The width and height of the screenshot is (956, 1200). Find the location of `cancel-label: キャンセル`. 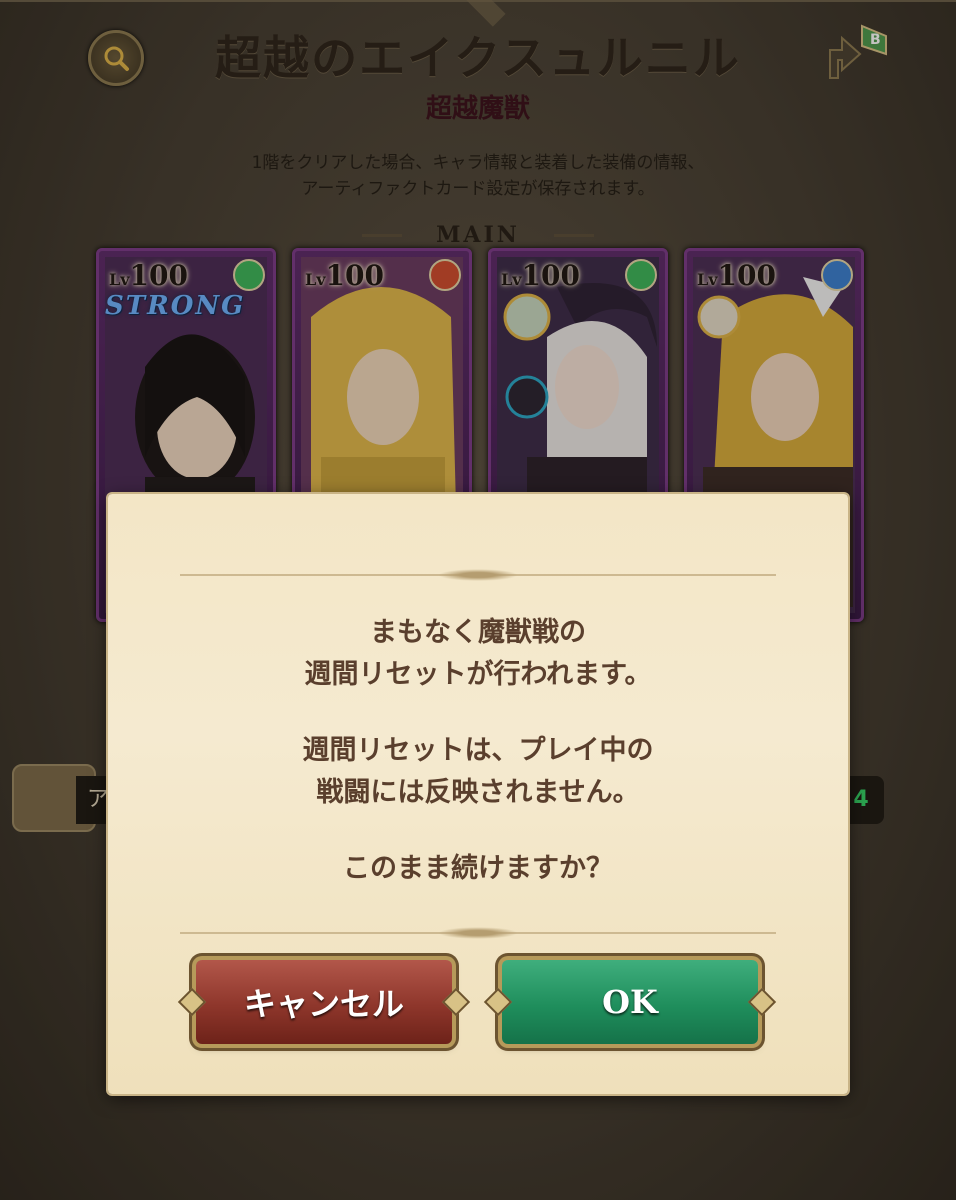

cancel-label: キャンセル is located at coordinates (323, 1004).